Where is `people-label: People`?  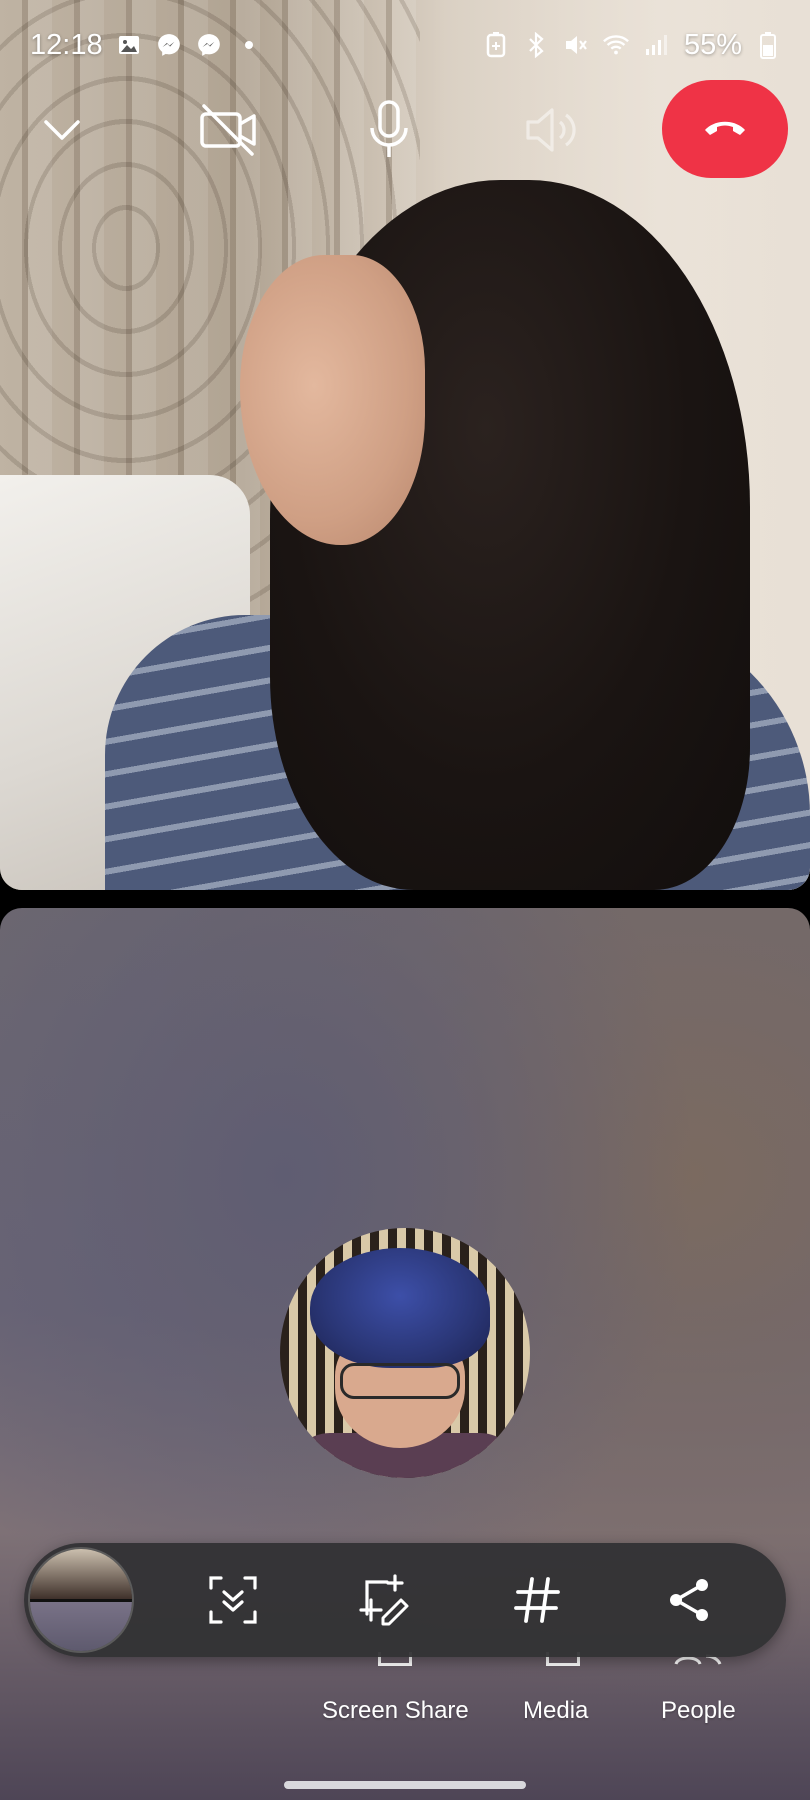
people-label: People is located at coordinates (698, 1711).